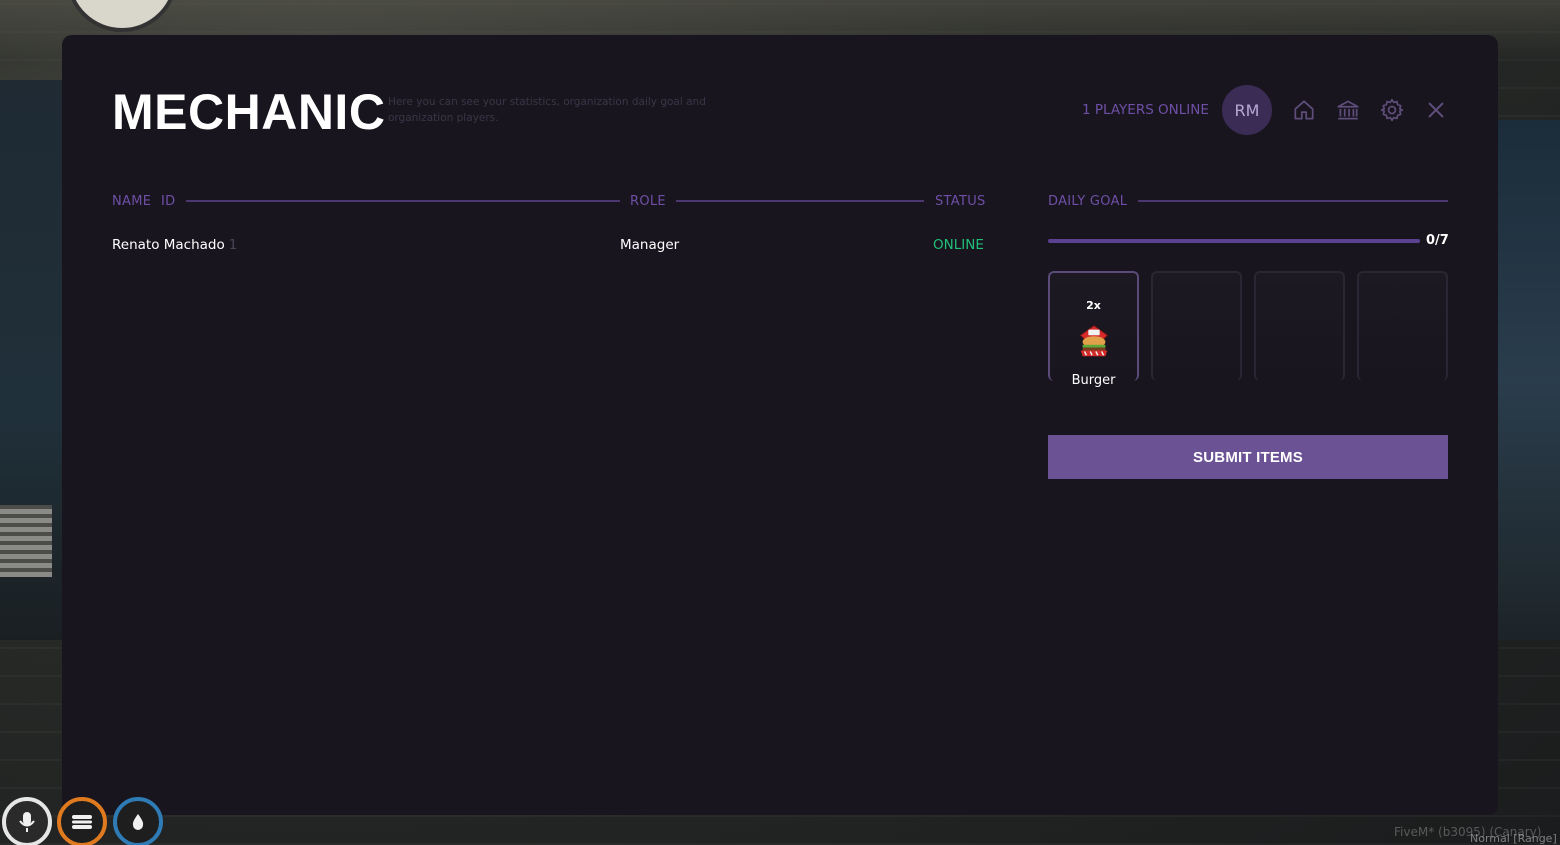 The height and width of the screenshot is (845, 1560). What do you see at coordinates (958, 245) in the screenshot?
I see `member-status: ONLINE` at bounding box center [958, 245].